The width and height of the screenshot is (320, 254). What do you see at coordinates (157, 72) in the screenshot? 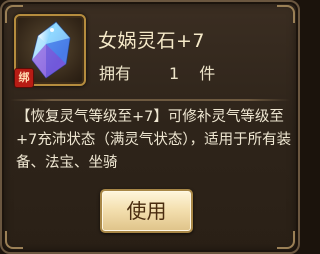
I see `quantity-row: 拥有 1 件` at bounding box center [157, 72].